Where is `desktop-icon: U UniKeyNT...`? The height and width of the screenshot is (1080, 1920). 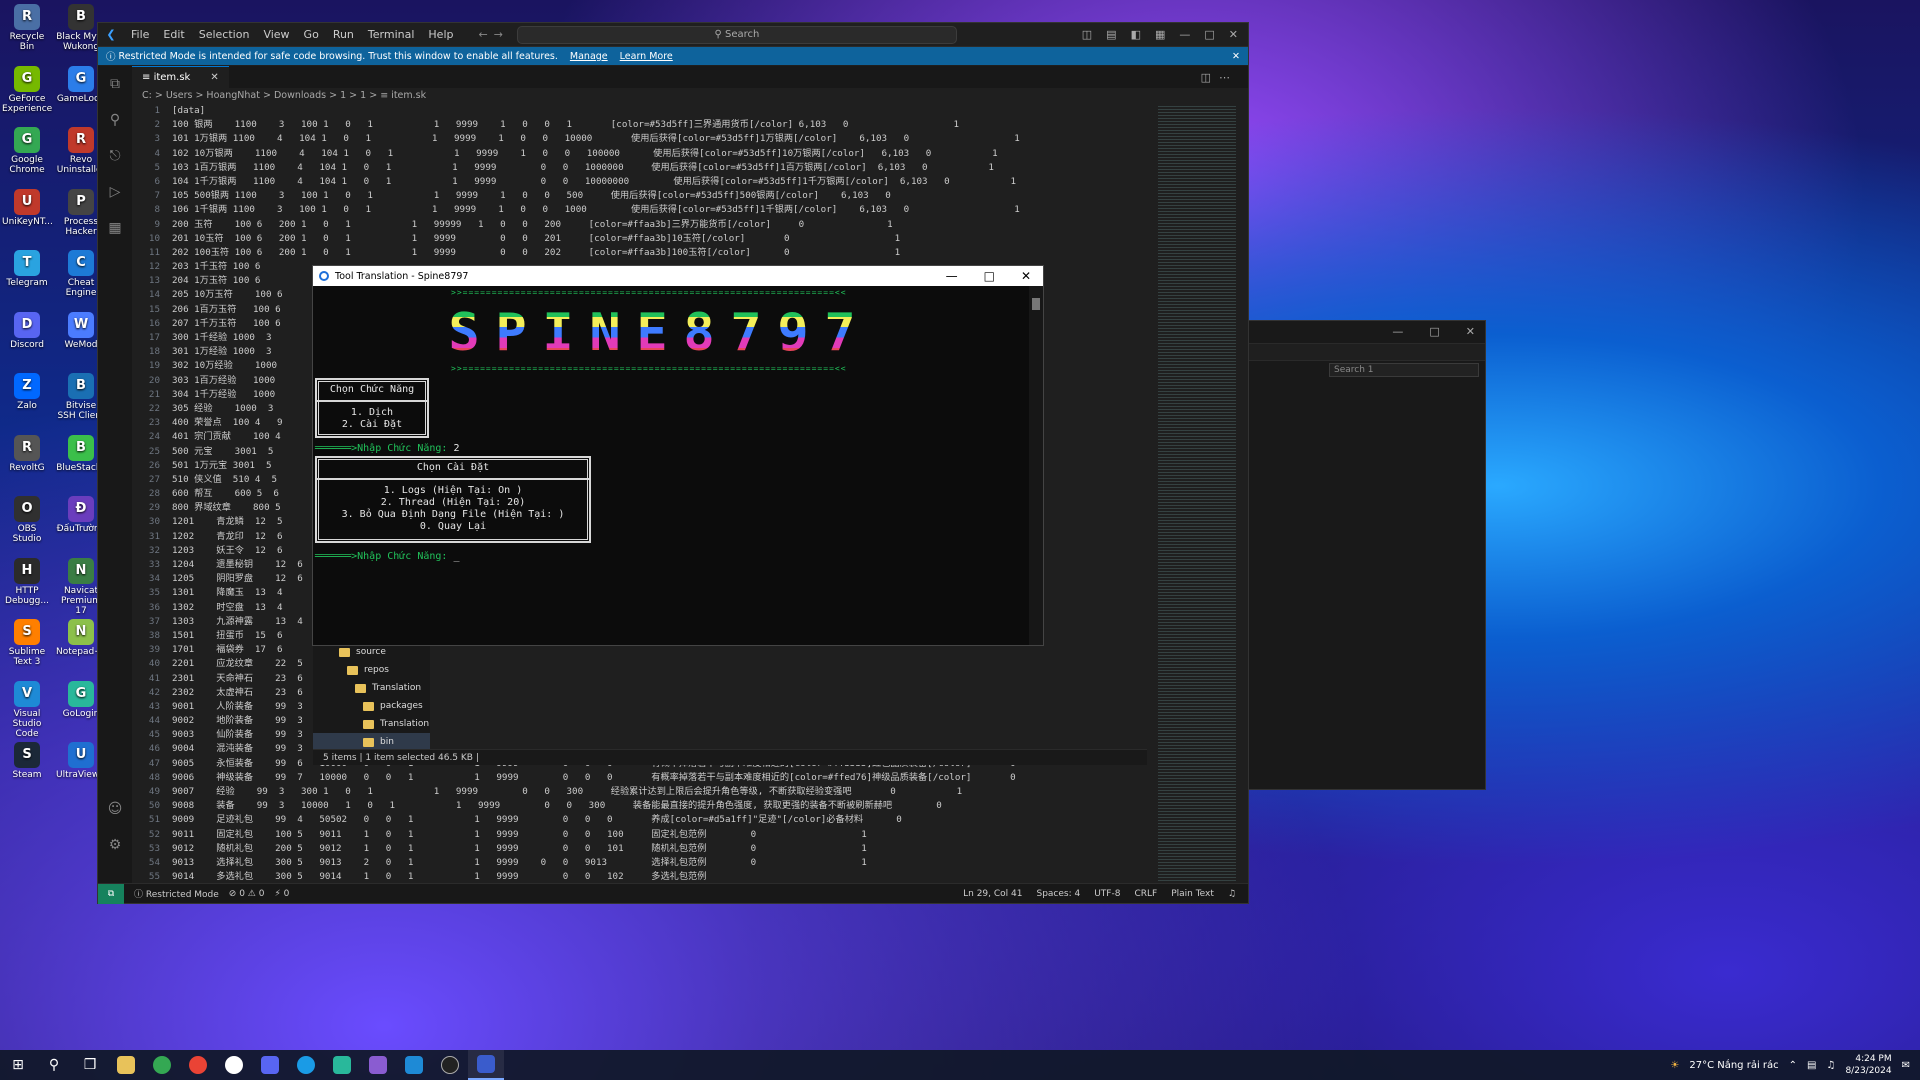 desktop-icon: U UniKeyNT... is located at coordinates (27, 207).